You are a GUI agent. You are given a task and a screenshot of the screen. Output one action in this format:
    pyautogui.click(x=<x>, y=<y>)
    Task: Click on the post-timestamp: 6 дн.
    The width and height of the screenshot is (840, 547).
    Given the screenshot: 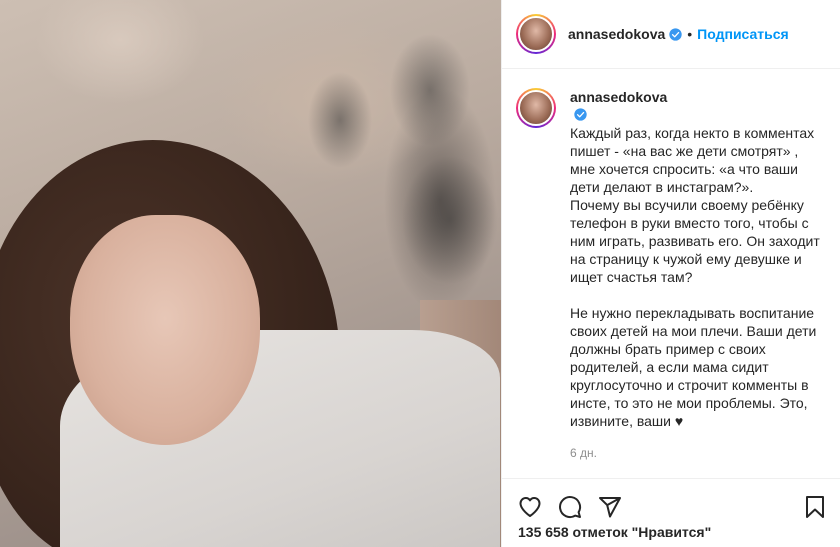 What is the action you would take?
    pyautogui.click(x=697, y=453)
    